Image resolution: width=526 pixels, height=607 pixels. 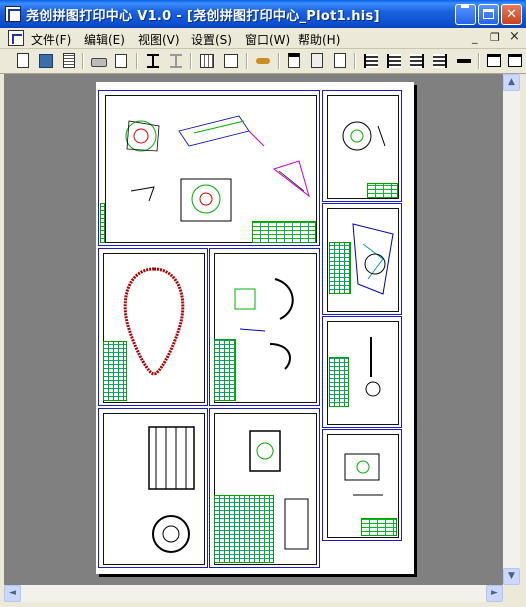 I want to click on page-setup-icon, so click(x=294, y=60).